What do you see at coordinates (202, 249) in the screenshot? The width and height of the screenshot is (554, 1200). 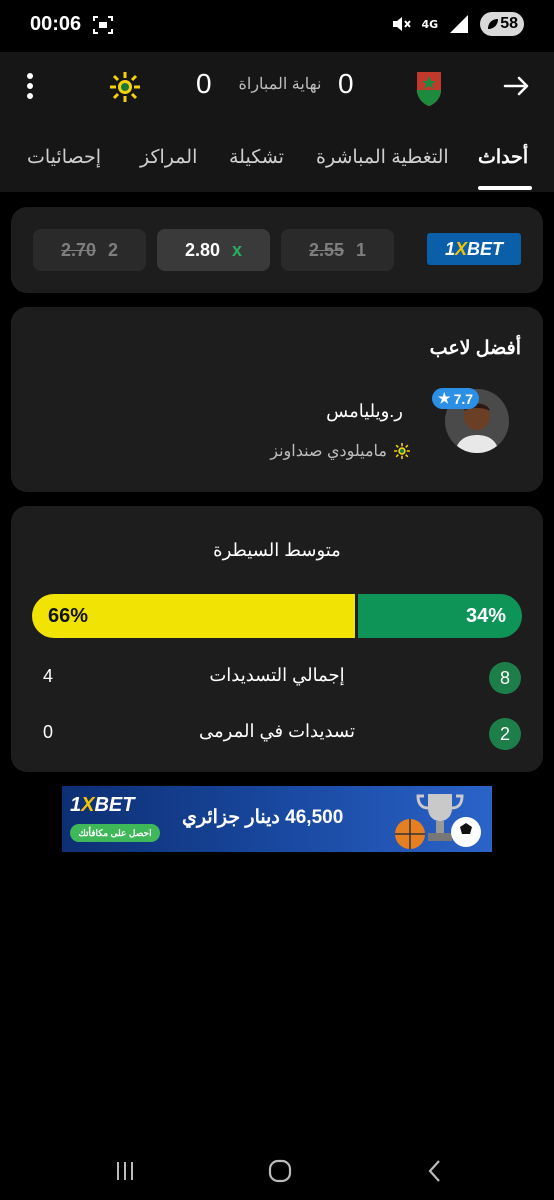 I see `odds-value: 2.80` at bounding box center [202, 249].